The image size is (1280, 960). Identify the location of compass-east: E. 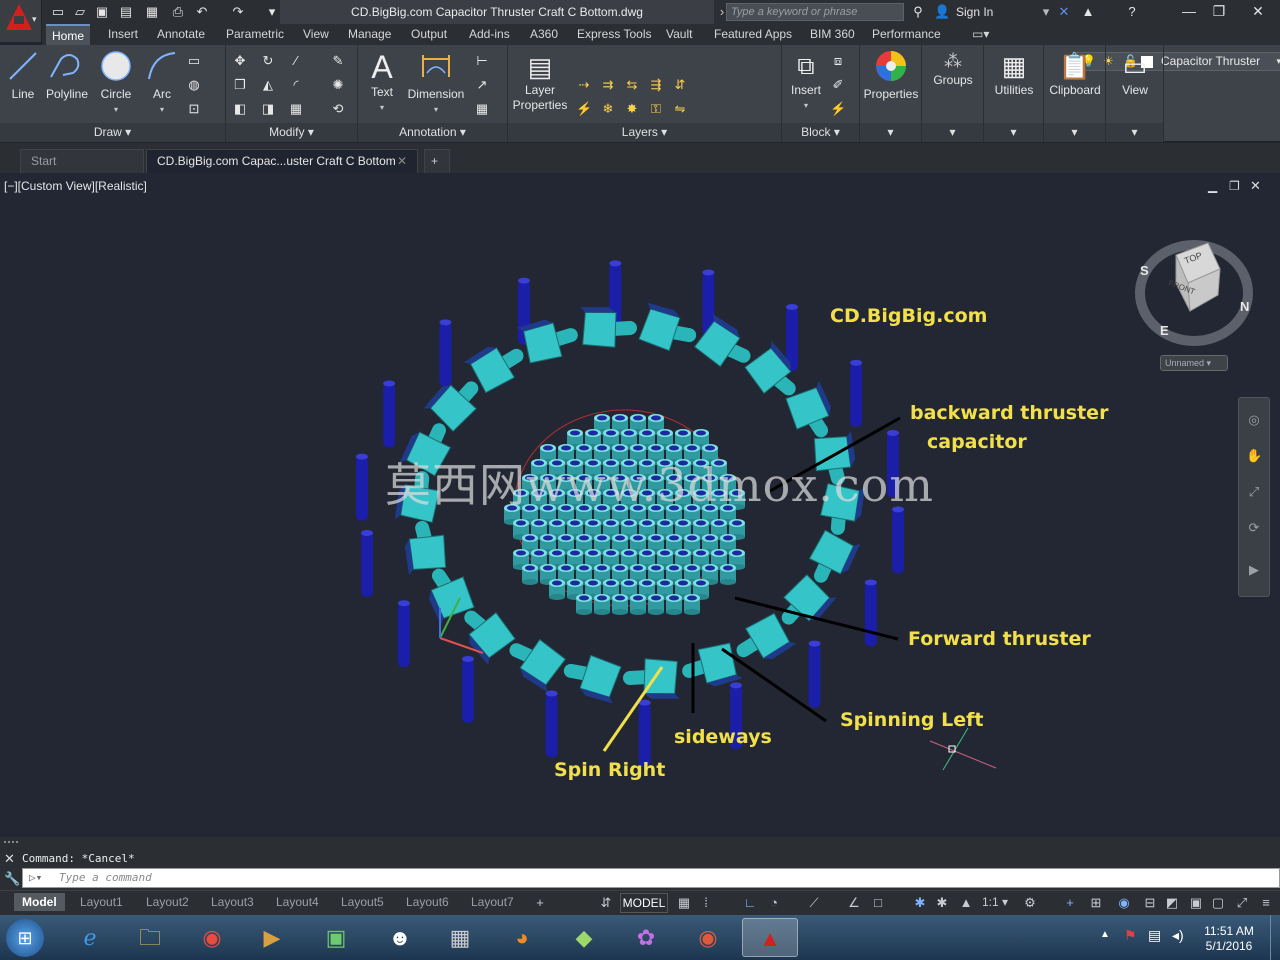
(1164, 330).